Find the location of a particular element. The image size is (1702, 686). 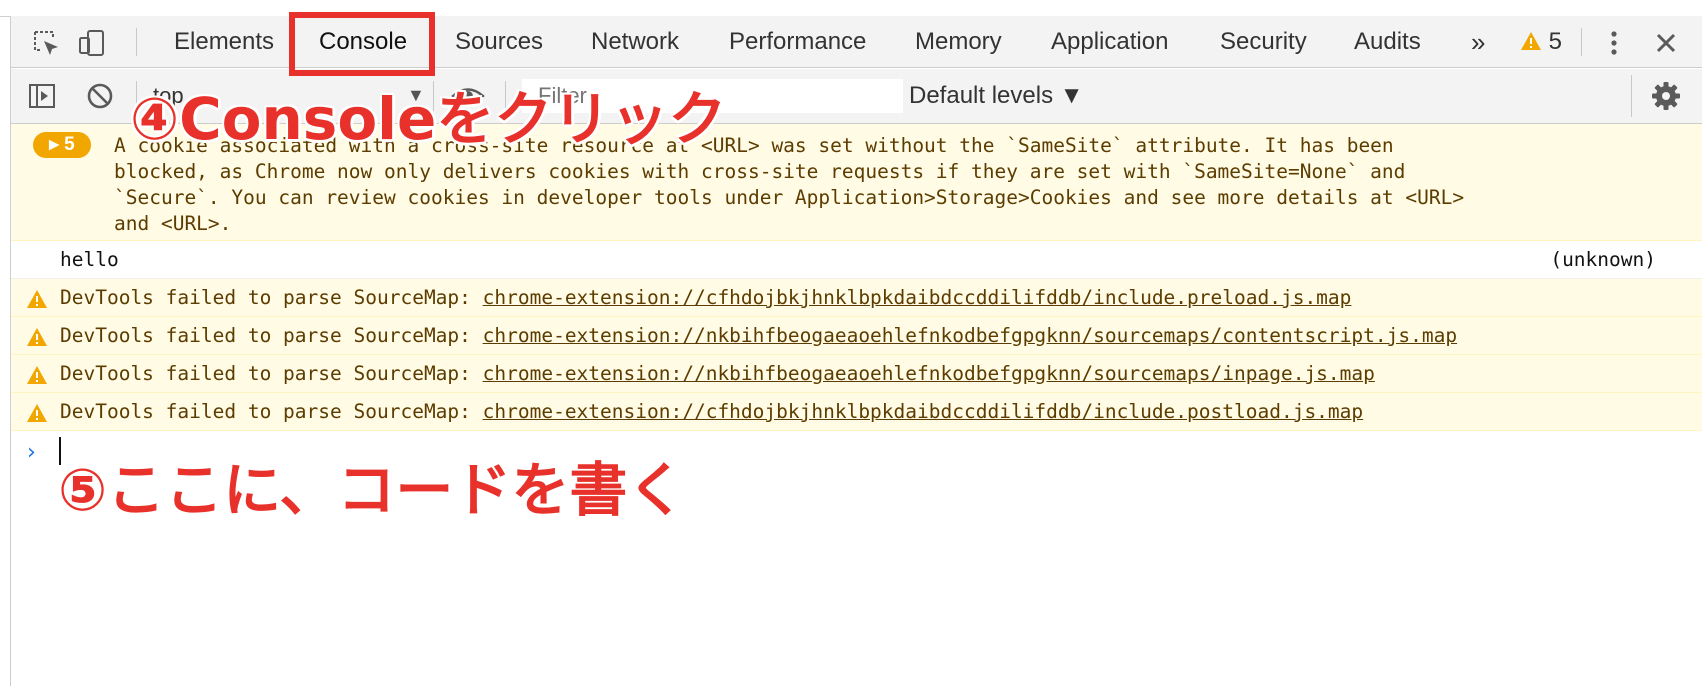

tab-audits: Audits is located at coordinates (1387, 42).